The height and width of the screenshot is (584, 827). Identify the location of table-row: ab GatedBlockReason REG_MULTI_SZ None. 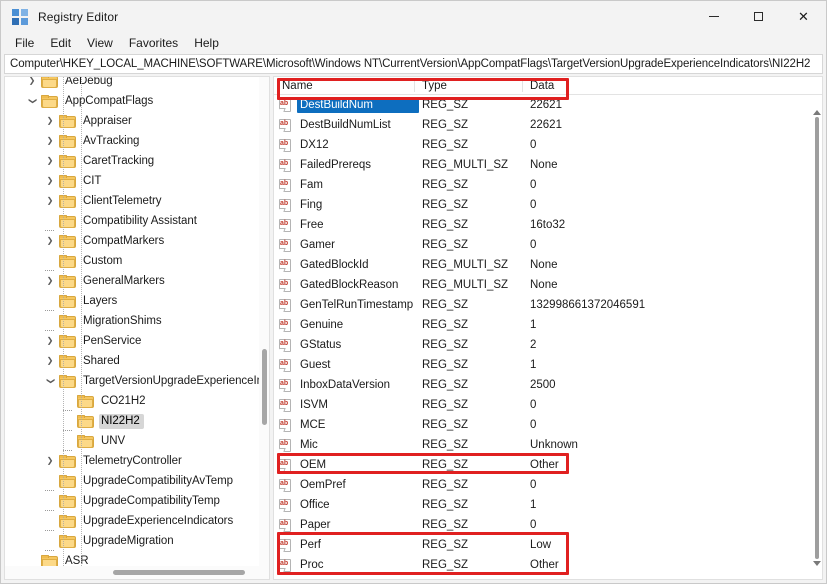
(548, 285).